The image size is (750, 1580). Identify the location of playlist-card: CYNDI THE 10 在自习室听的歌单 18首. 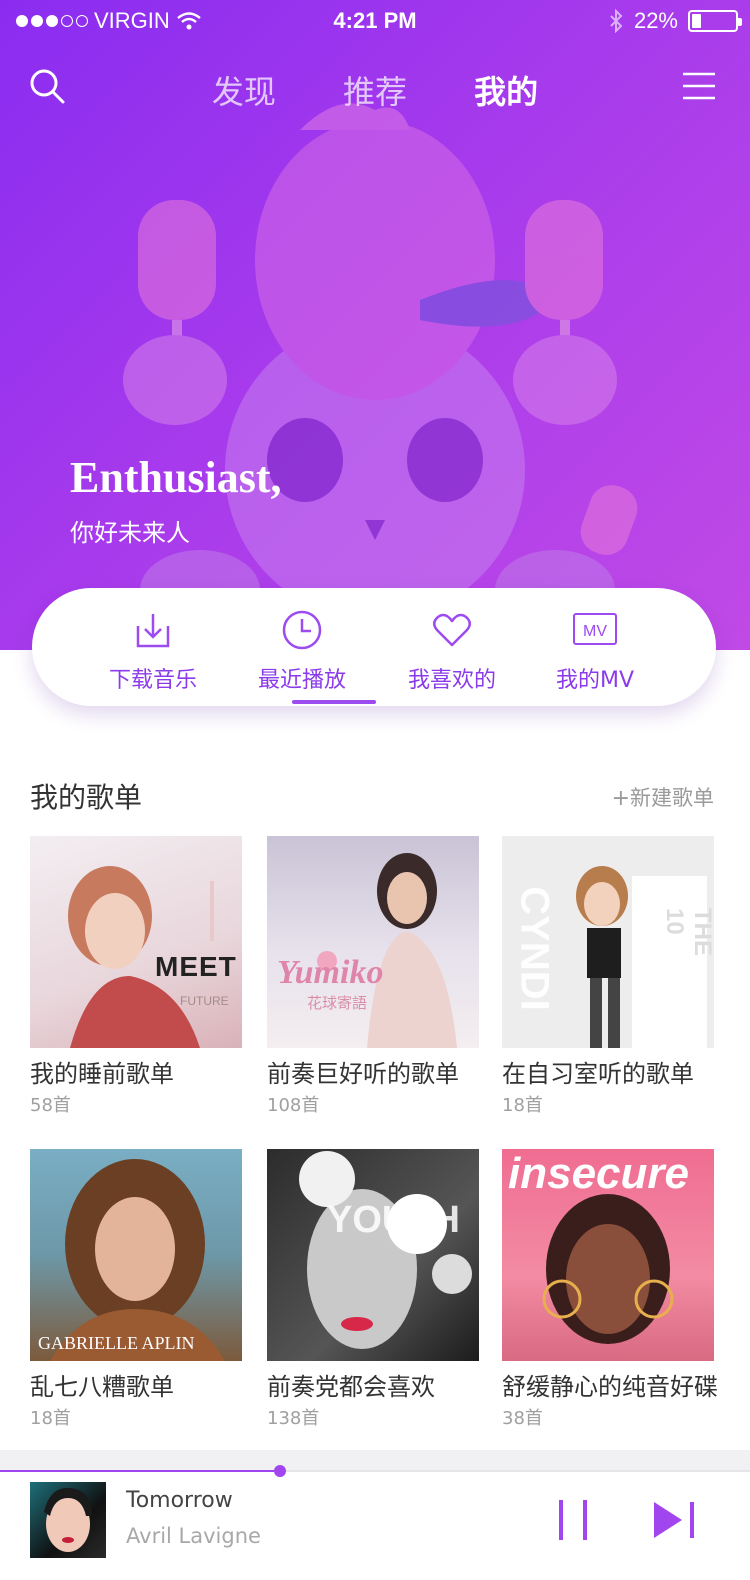
(608, 976).